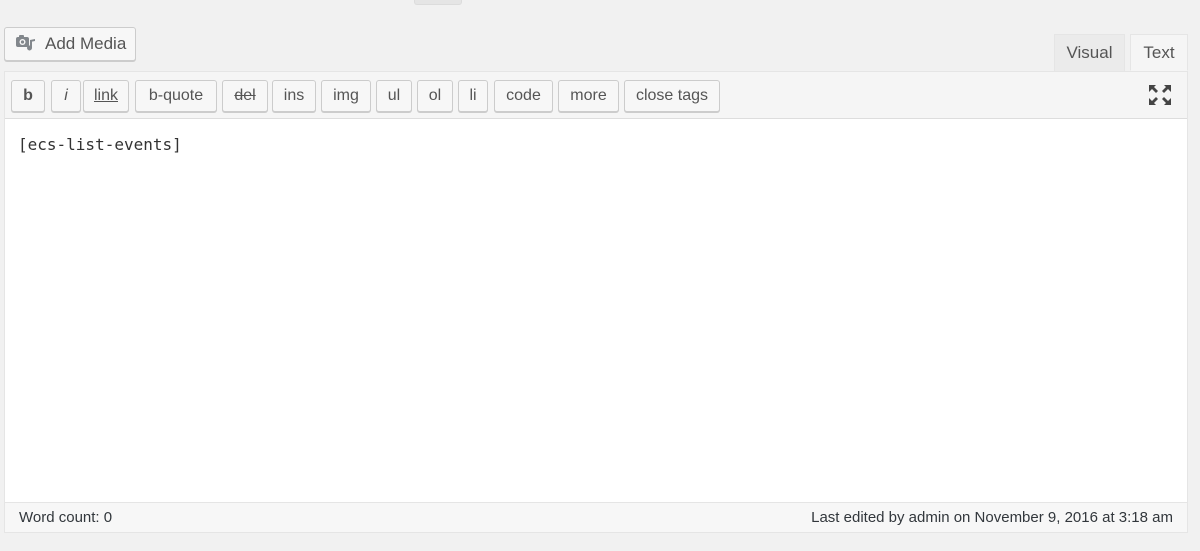 Image resolution: width=1200 pixels, height=551 pixels. I want to click on bold-label: b, so click(28, 95).